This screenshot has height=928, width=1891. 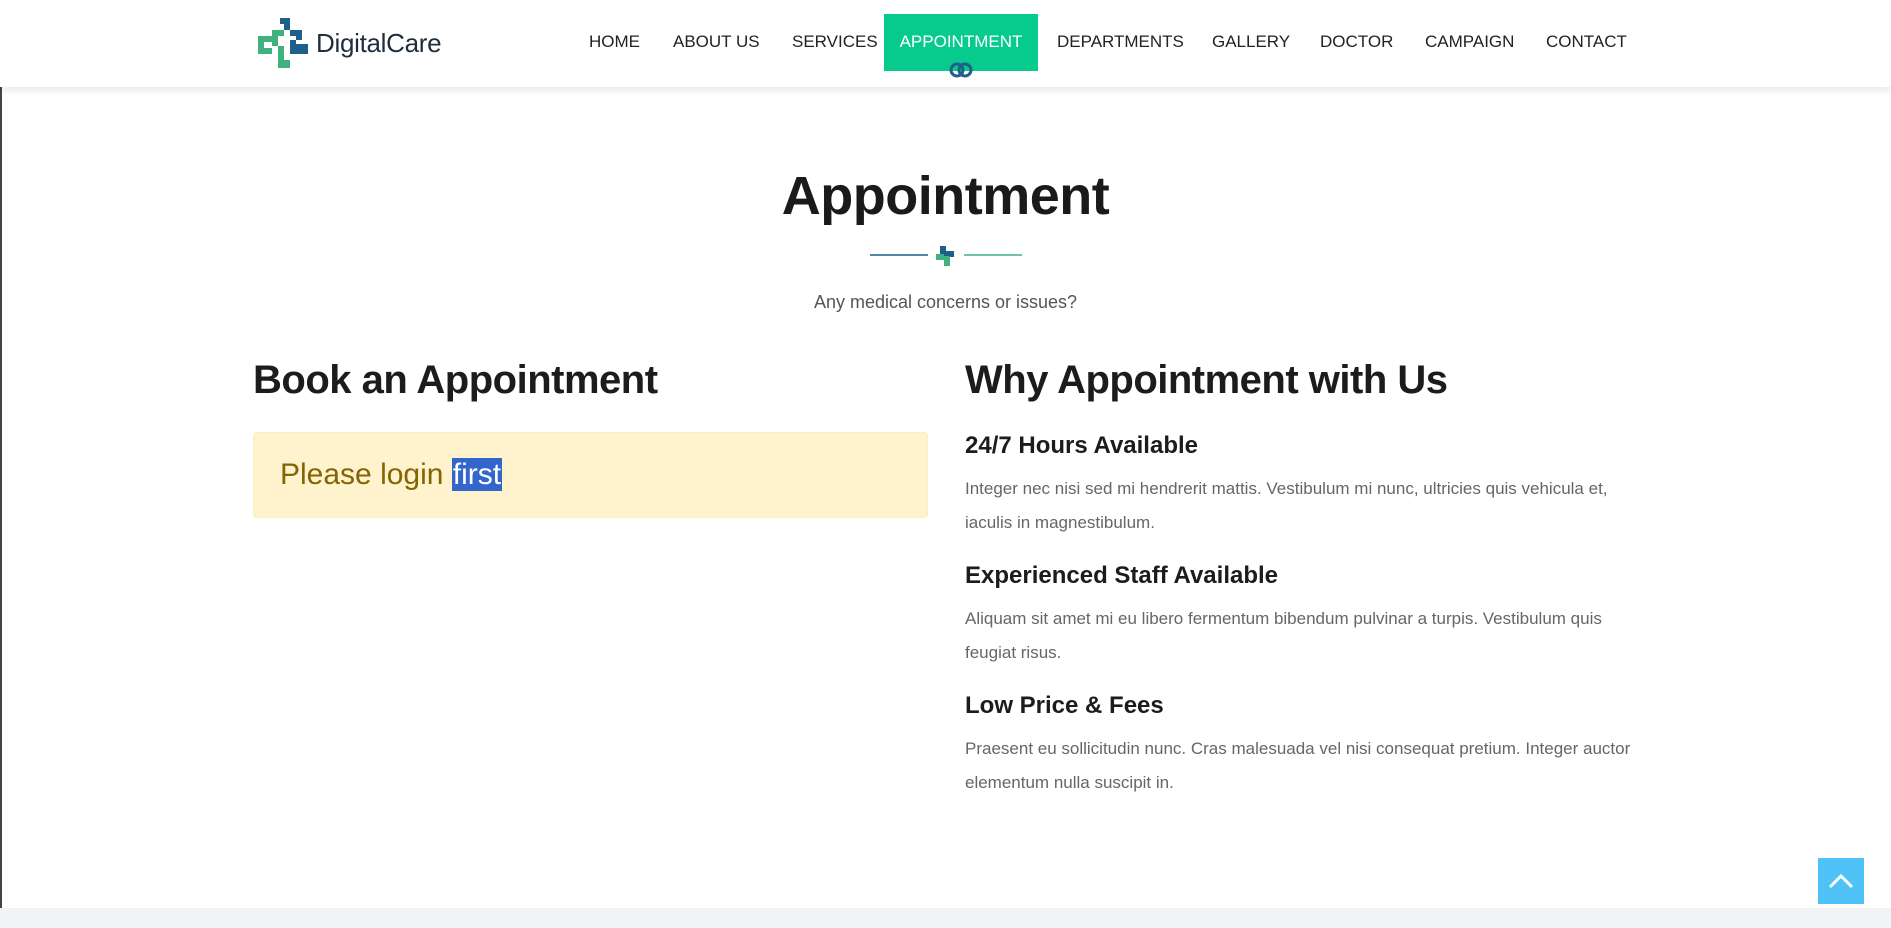 I want to click on footer-strip, so click(x=945, y=918).